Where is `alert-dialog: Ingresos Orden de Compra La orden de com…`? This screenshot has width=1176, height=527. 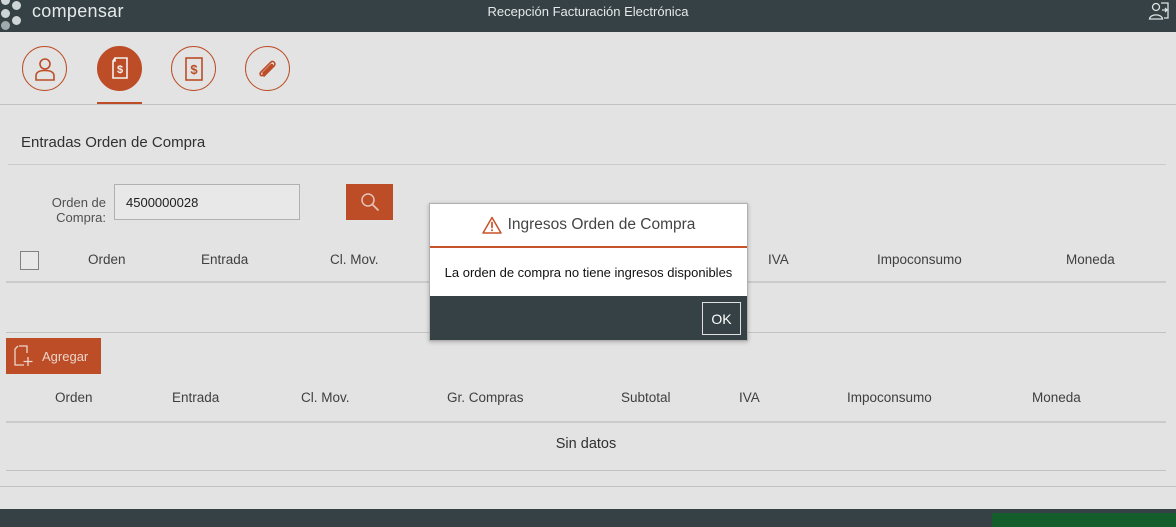 alert-dialog: Ingresos Orden de Compra La orden de com… is located at coordinates (588, 272).